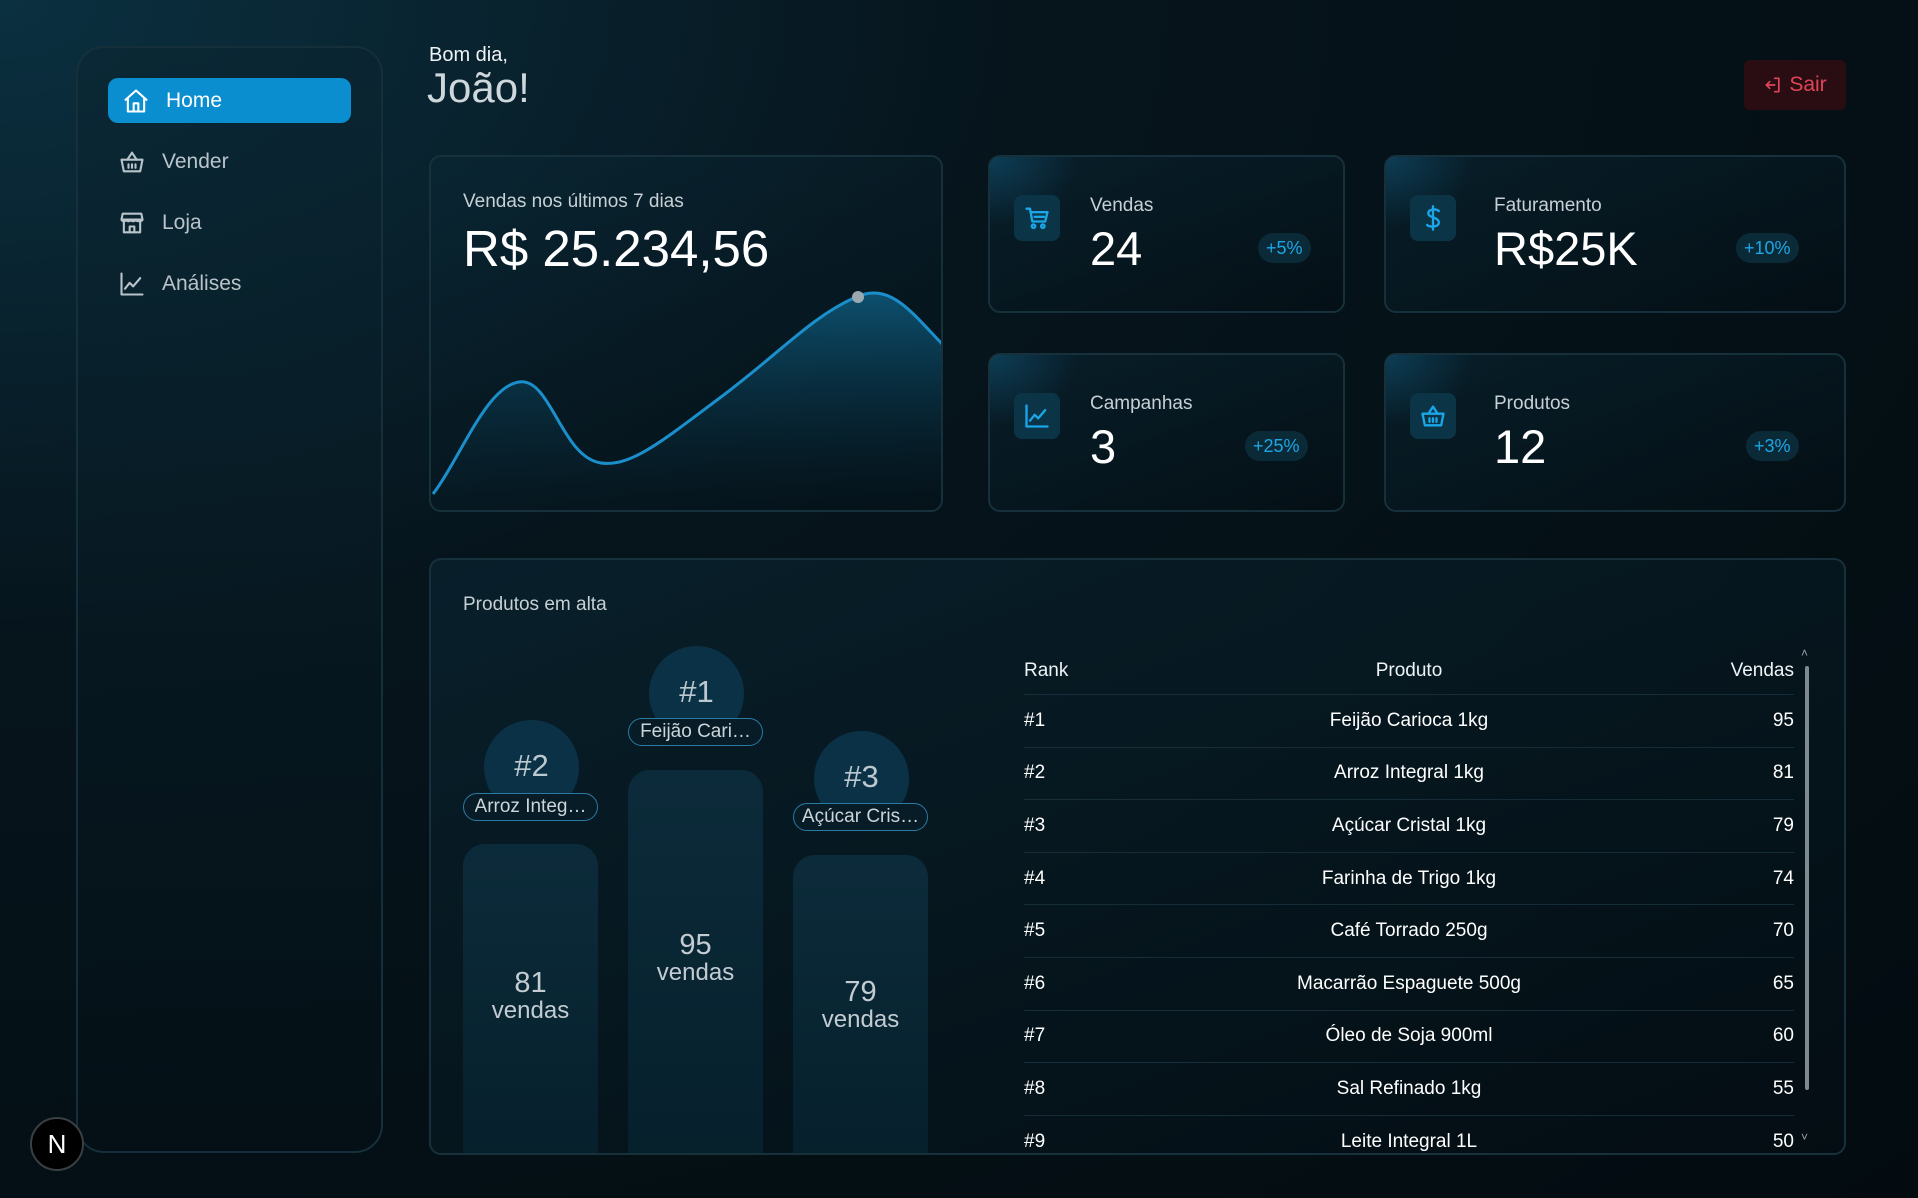 The width and height of the screenshot is (1918, 1198). I want to click on scroll-down-arrow-icon: ˅, so click(1804, 1137).